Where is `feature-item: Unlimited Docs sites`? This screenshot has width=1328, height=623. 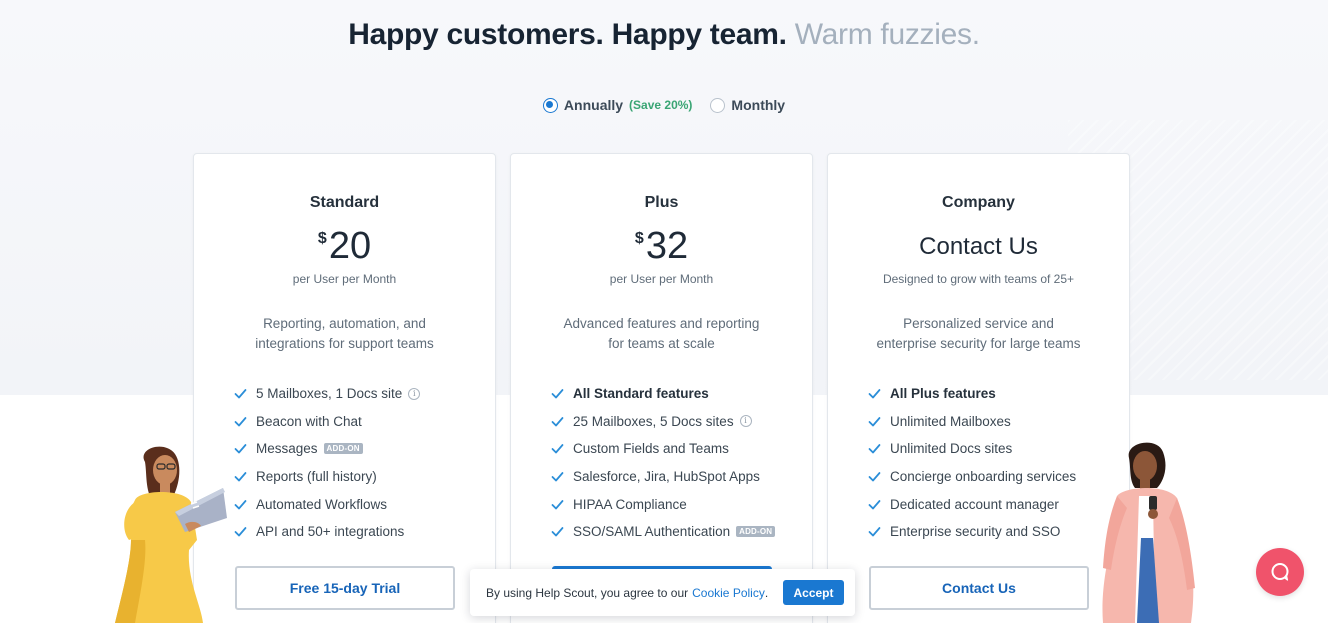
feature-item: Unlimited Docs sites is located at coordinates (998, 449).